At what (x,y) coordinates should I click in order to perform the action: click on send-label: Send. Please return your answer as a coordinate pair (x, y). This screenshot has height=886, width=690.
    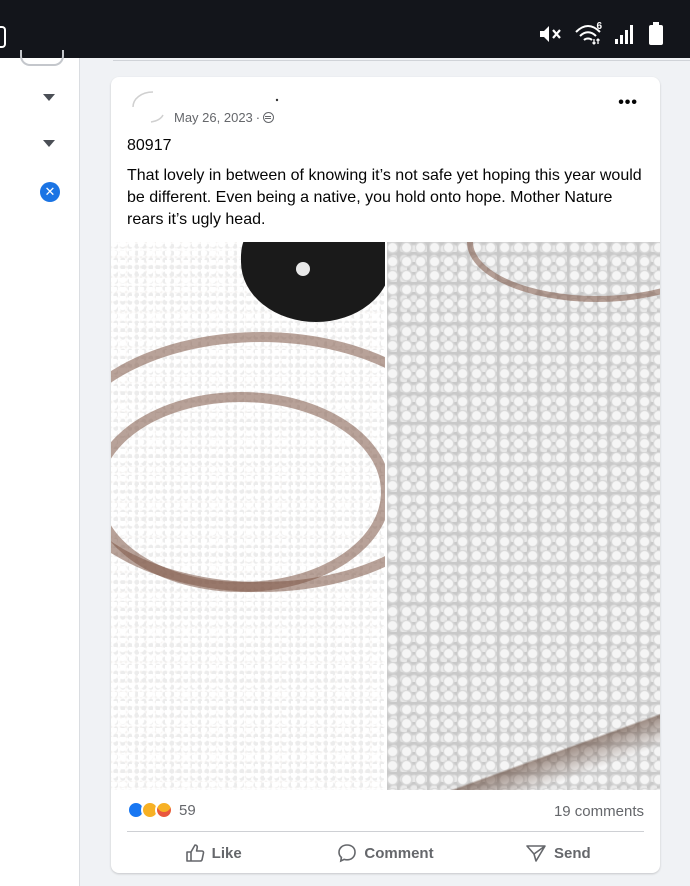
    Looking at the image, I should click on (572, 853).